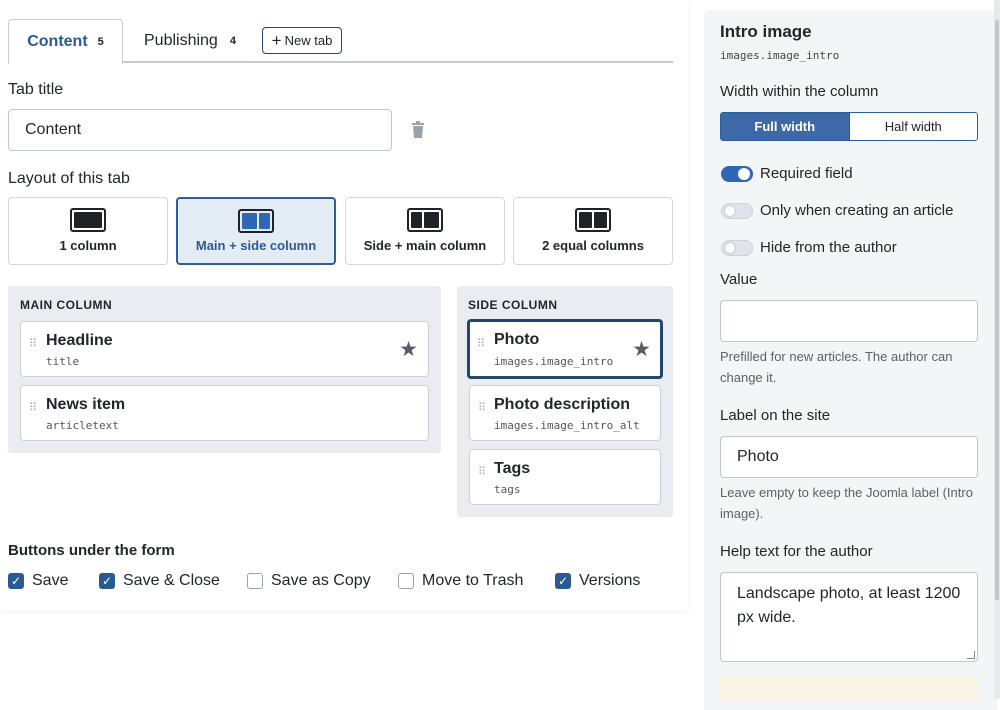 This screenshot has width=1000, height=710. Describe the element at coordinates (849, 688) in the screenshot. I see `notice-box` at that location.